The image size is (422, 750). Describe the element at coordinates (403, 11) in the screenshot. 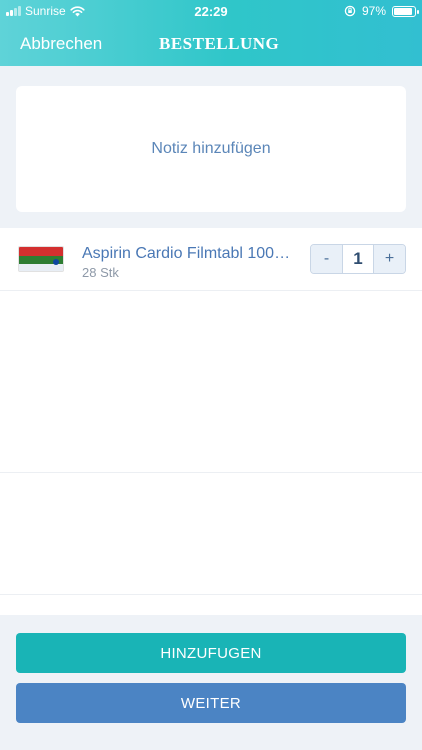

I see `battery-fill` at that location.